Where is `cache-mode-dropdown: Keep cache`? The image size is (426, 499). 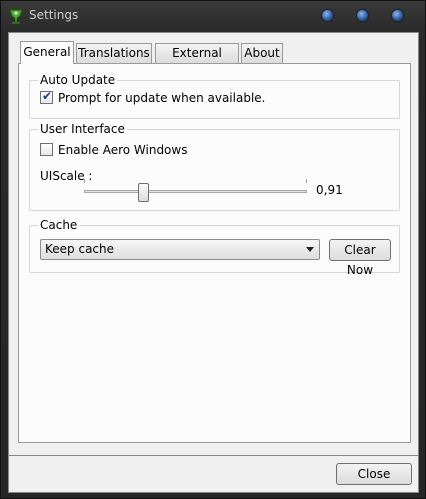
cache-mode-dropdown: Keep cache is located at coordinates (180, 249).